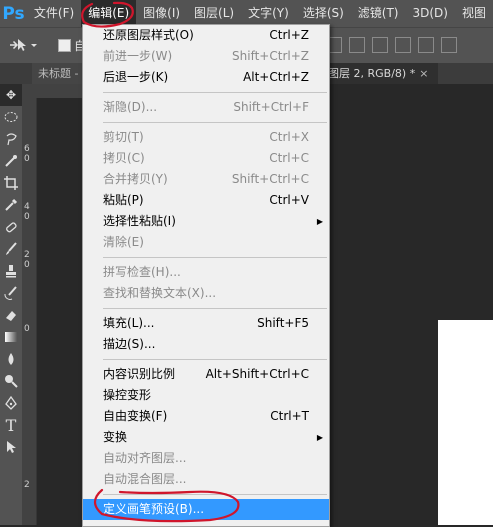  I want to click on menu-item-copy: 拷贝(C) Ctrl+C, so click(206, 158).